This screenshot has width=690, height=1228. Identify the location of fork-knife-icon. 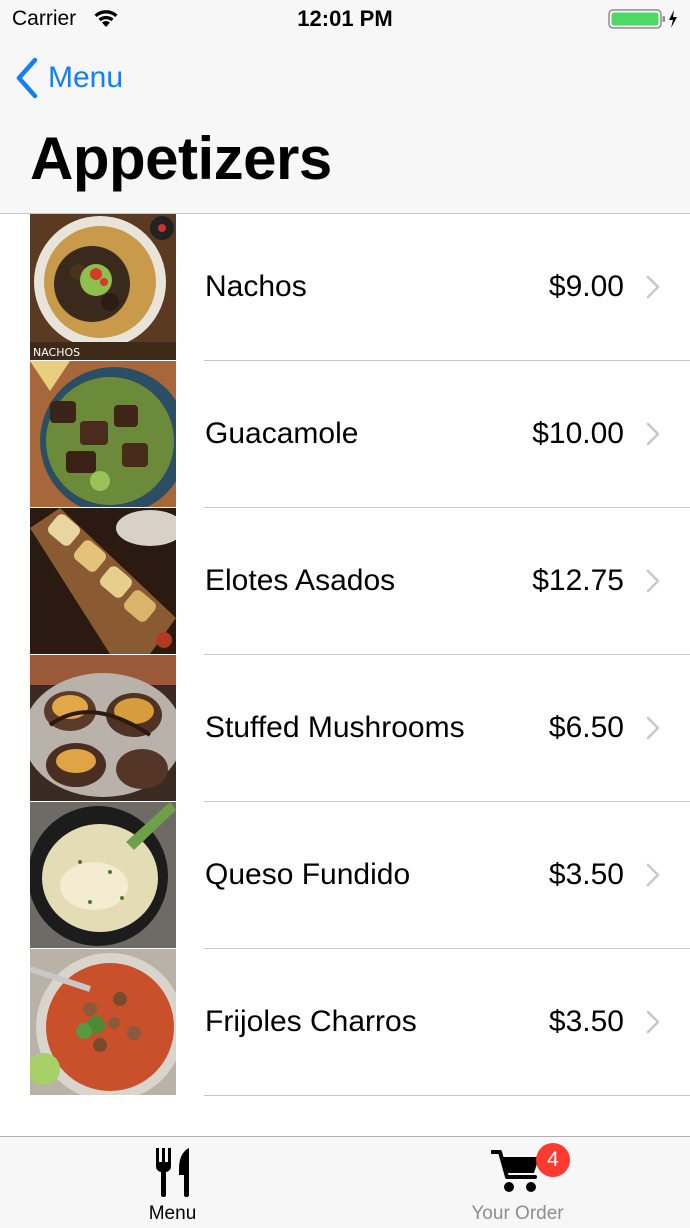
(172, 1172).